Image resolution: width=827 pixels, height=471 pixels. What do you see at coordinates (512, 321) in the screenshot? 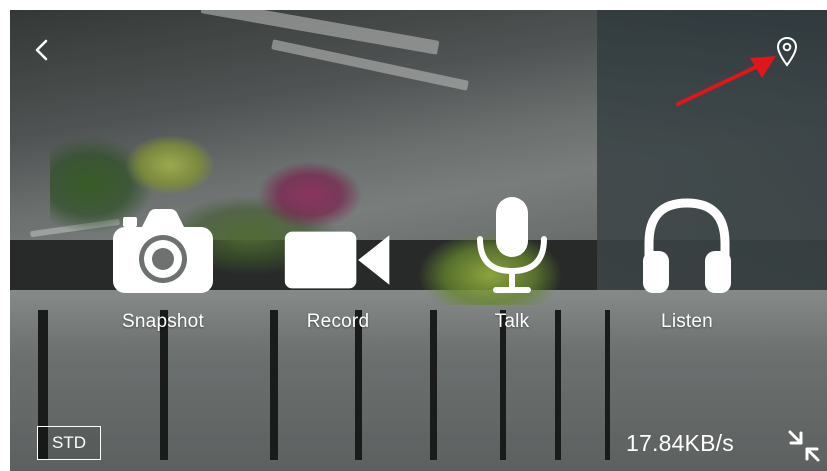
I see `talk-label: Talk` at bounding box center [512, 321].